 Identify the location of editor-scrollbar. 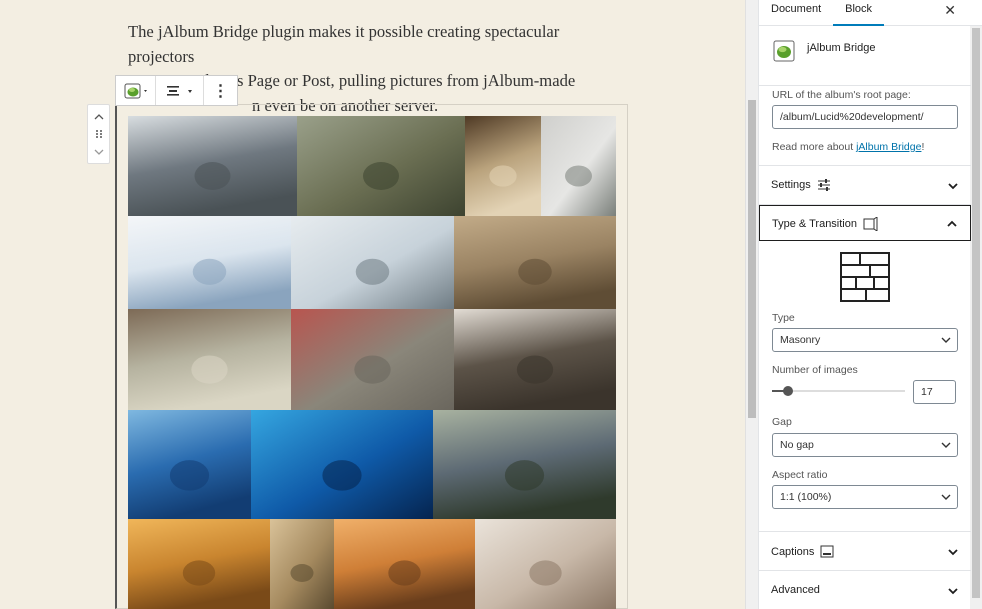
(751, 304).